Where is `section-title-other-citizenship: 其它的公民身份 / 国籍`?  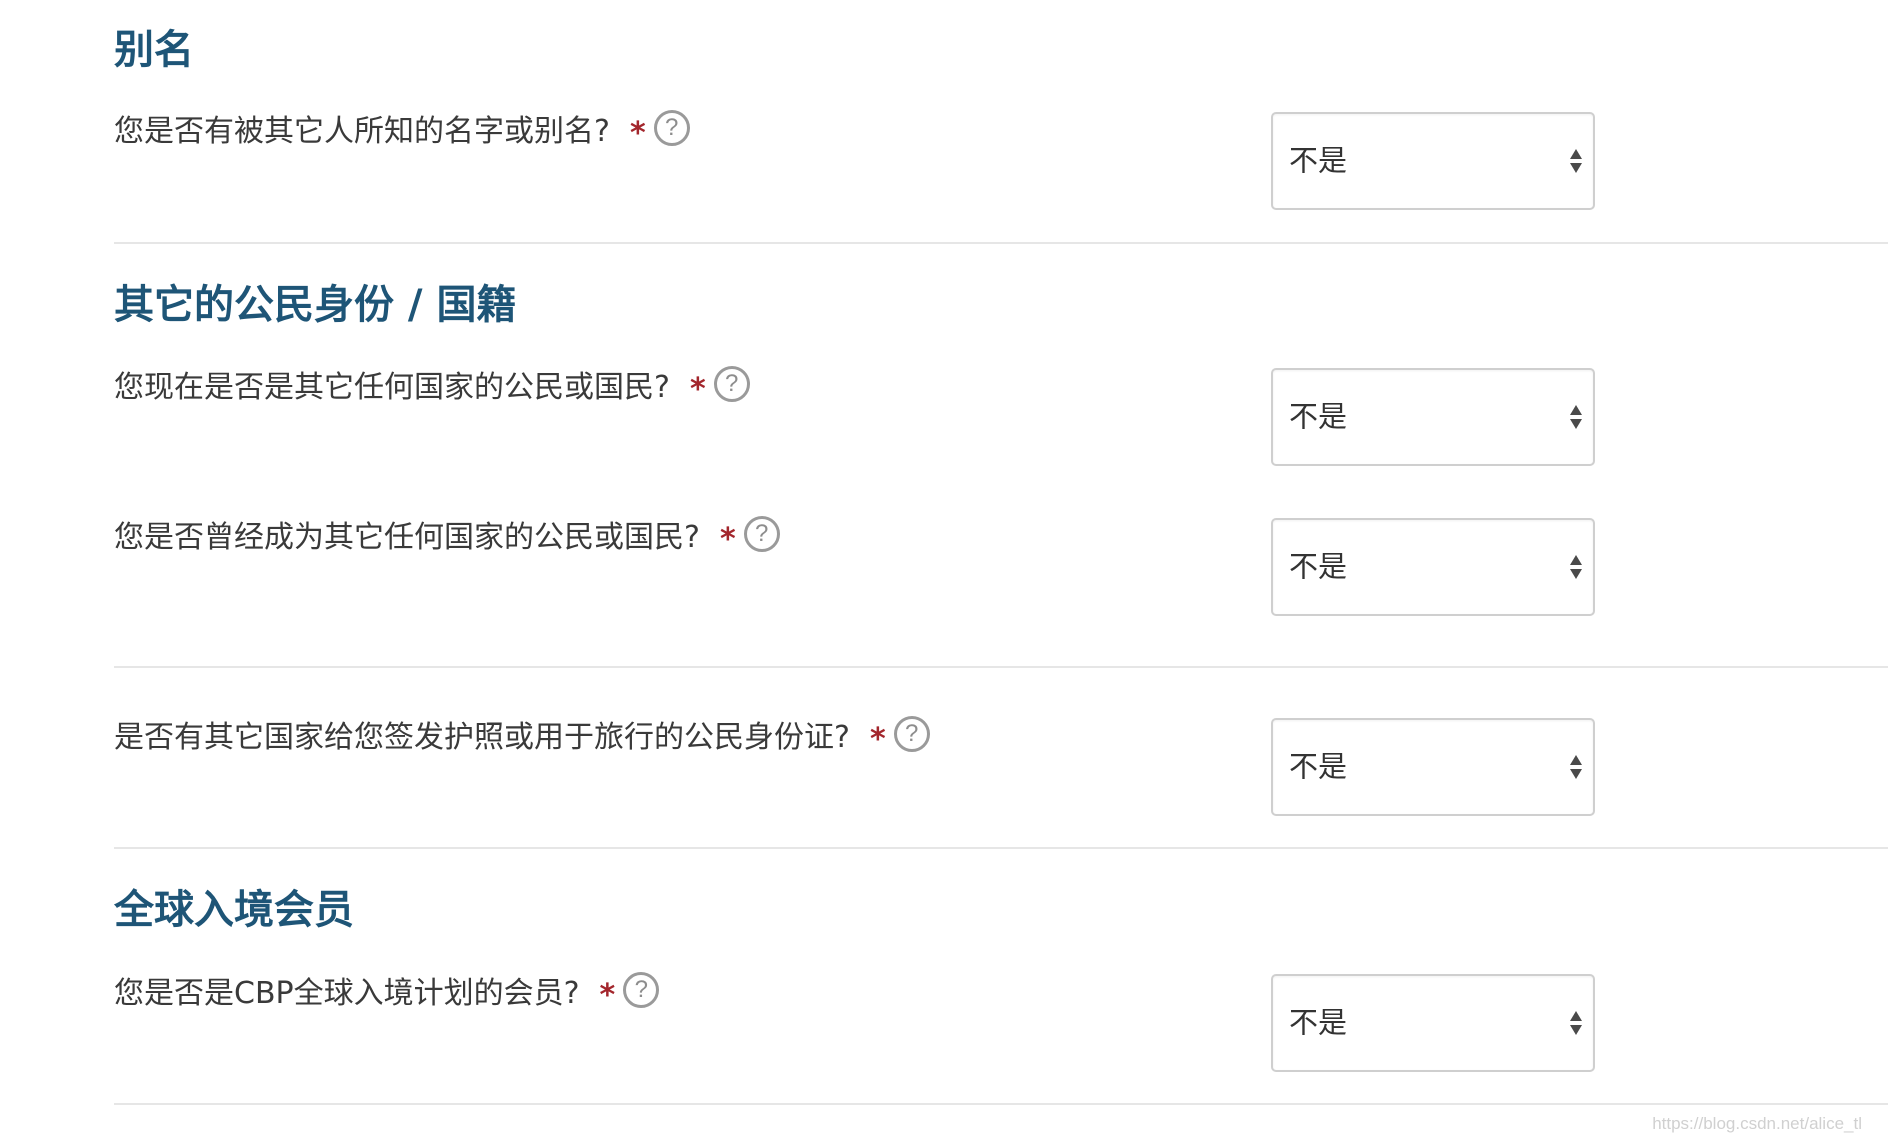
section-title-other-citizenship: 其它的公民身份 / 国籍 is located at coordinates (315, 305).